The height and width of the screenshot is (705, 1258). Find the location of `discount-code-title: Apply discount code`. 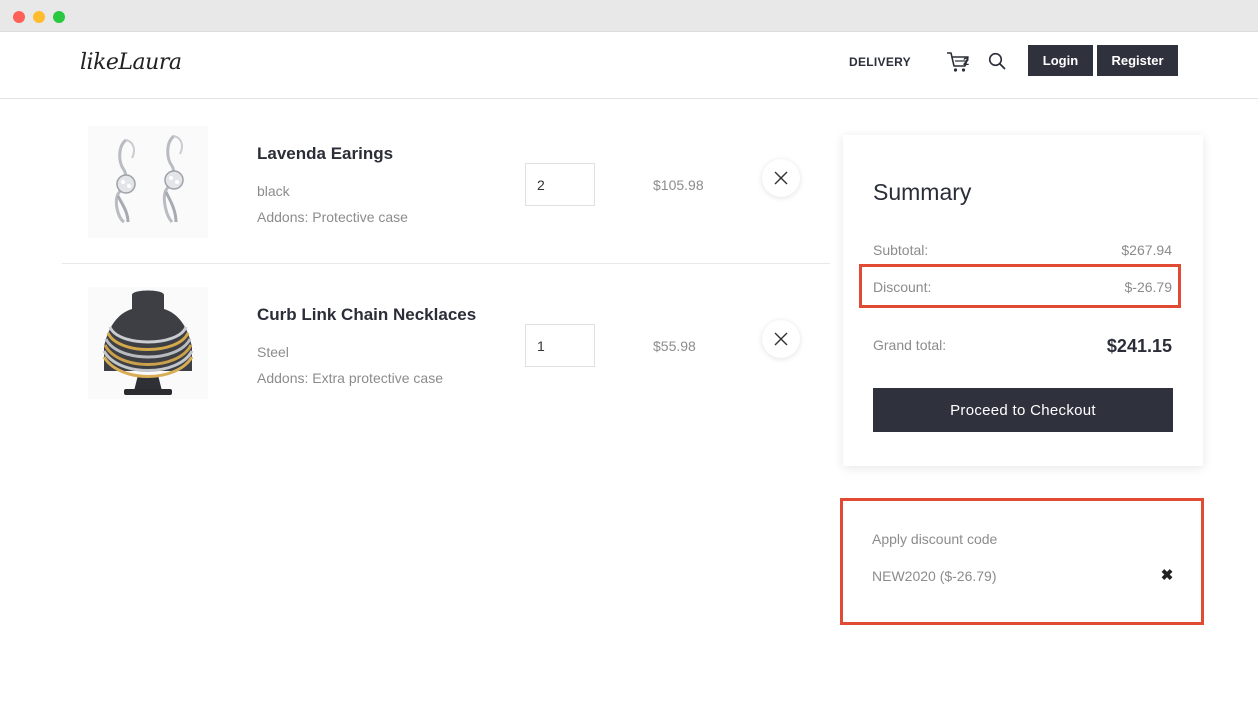

discount-code-title: Apply discount code is located at coordinates (934, 539).